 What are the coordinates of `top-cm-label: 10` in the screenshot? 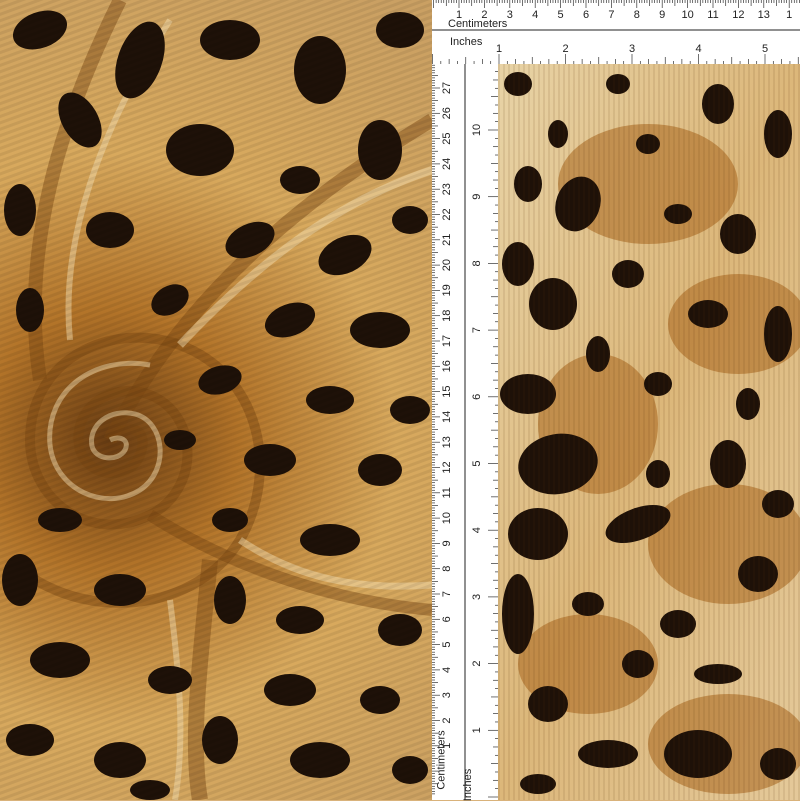 It's located at (687, 15).